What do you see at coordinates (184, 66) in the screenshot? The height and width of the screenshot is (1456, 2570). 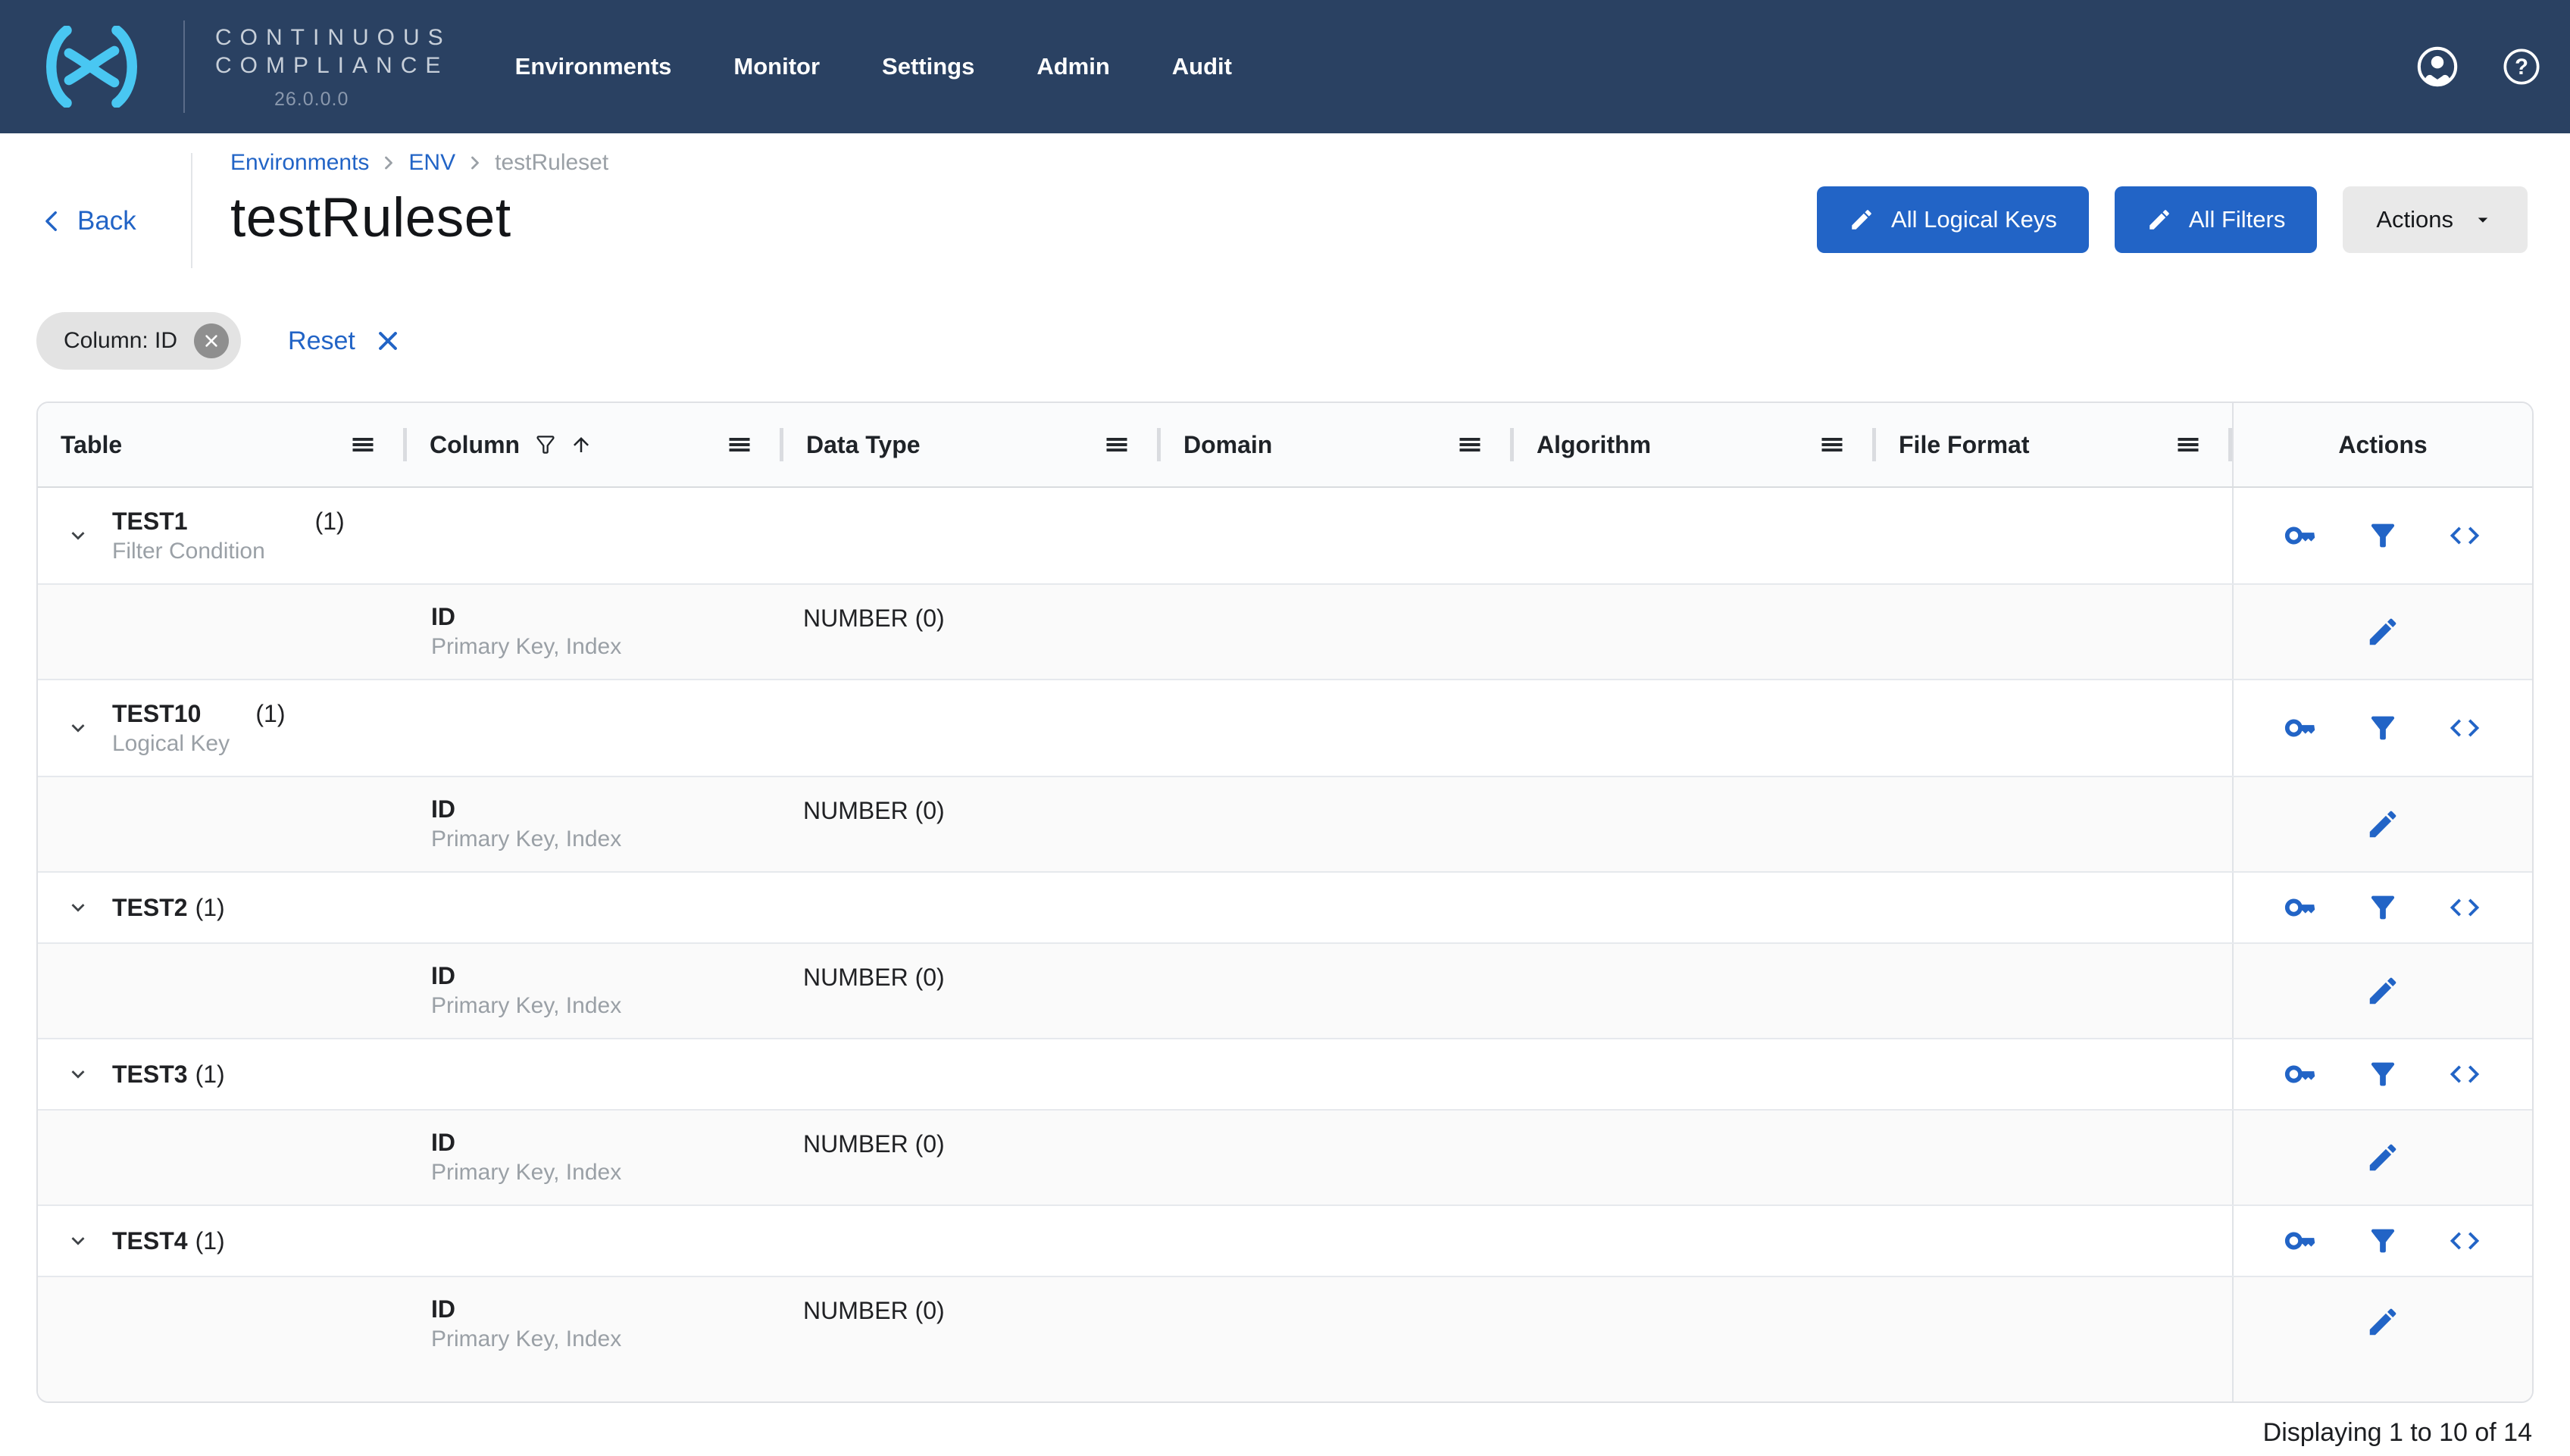 I see `brand-divider` at bounding box center [184, 66].